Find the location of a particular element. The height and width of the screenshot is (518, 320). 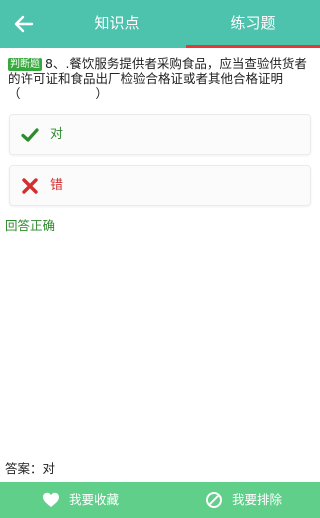

option-true-label: 对 is located at coordinates (57, 134).